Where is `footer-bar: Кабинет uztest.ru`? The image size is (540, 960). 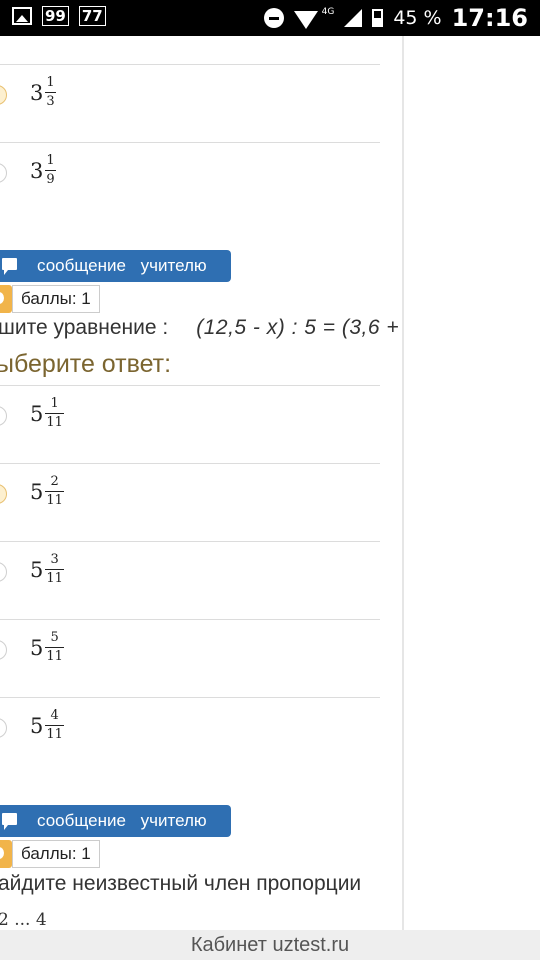 footer-bar: Кабинет uztest.ru is located at coordinates (270, 945).